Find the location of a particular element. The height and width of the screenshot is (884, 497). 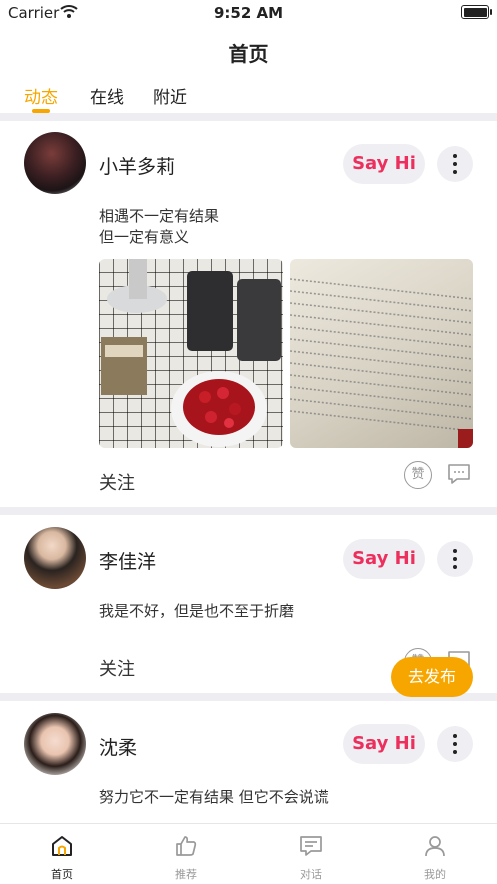

post-text-line: 但一定有意义 is located at coordinates (144, 237).